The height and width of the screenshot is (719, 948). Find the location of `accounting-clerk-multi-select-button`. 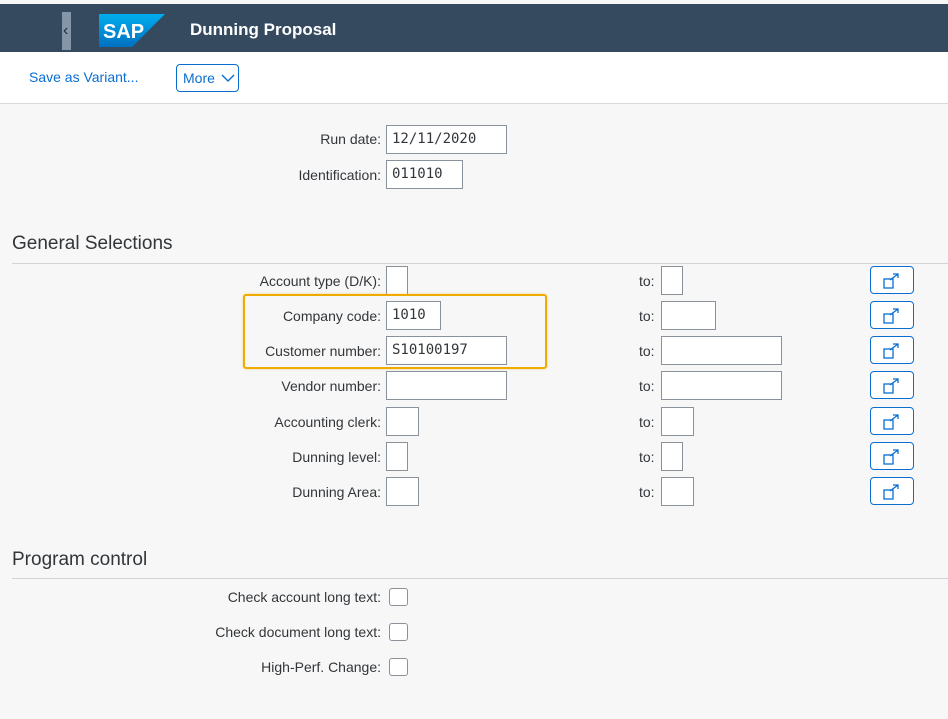

accounting-clerk-multi-select-button is located at coordinates (892, 421).